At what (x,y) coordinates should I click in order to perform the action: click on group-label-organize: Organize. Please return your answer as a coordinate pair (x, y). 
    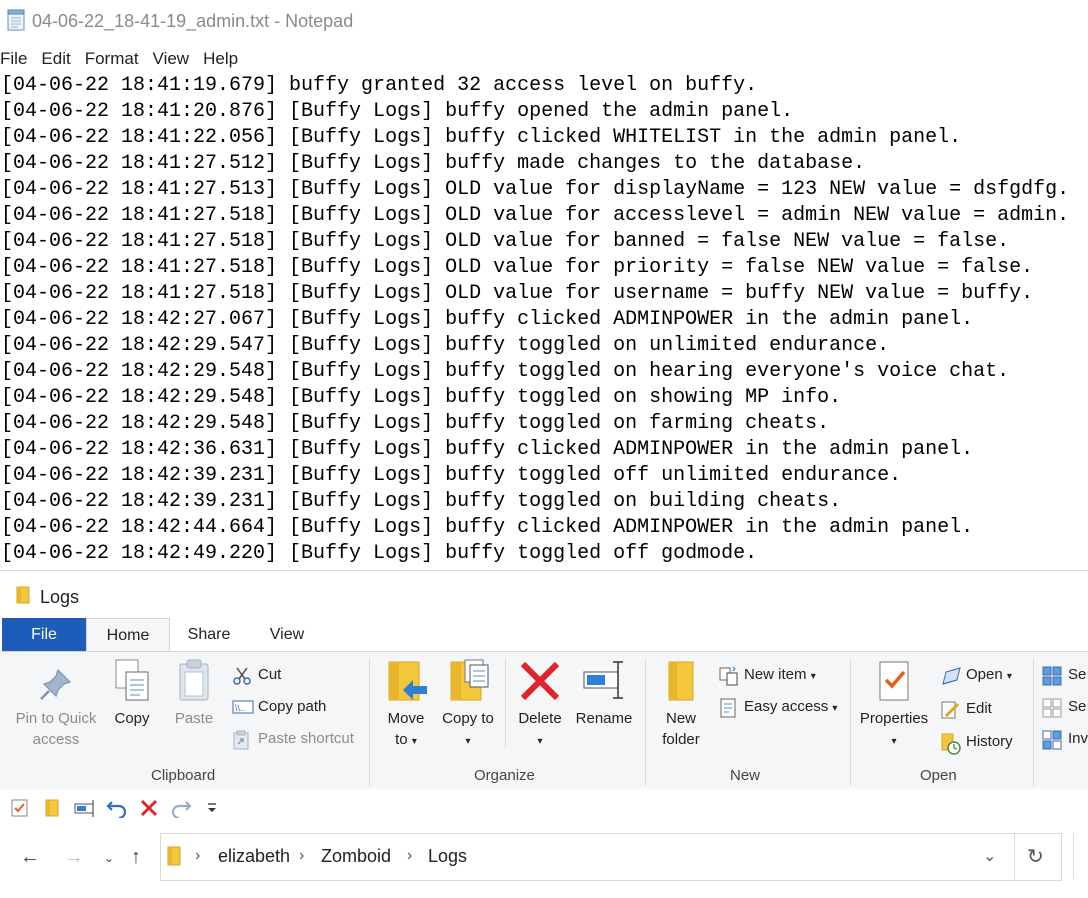
    Looking at the image, I should click on (504, 775).